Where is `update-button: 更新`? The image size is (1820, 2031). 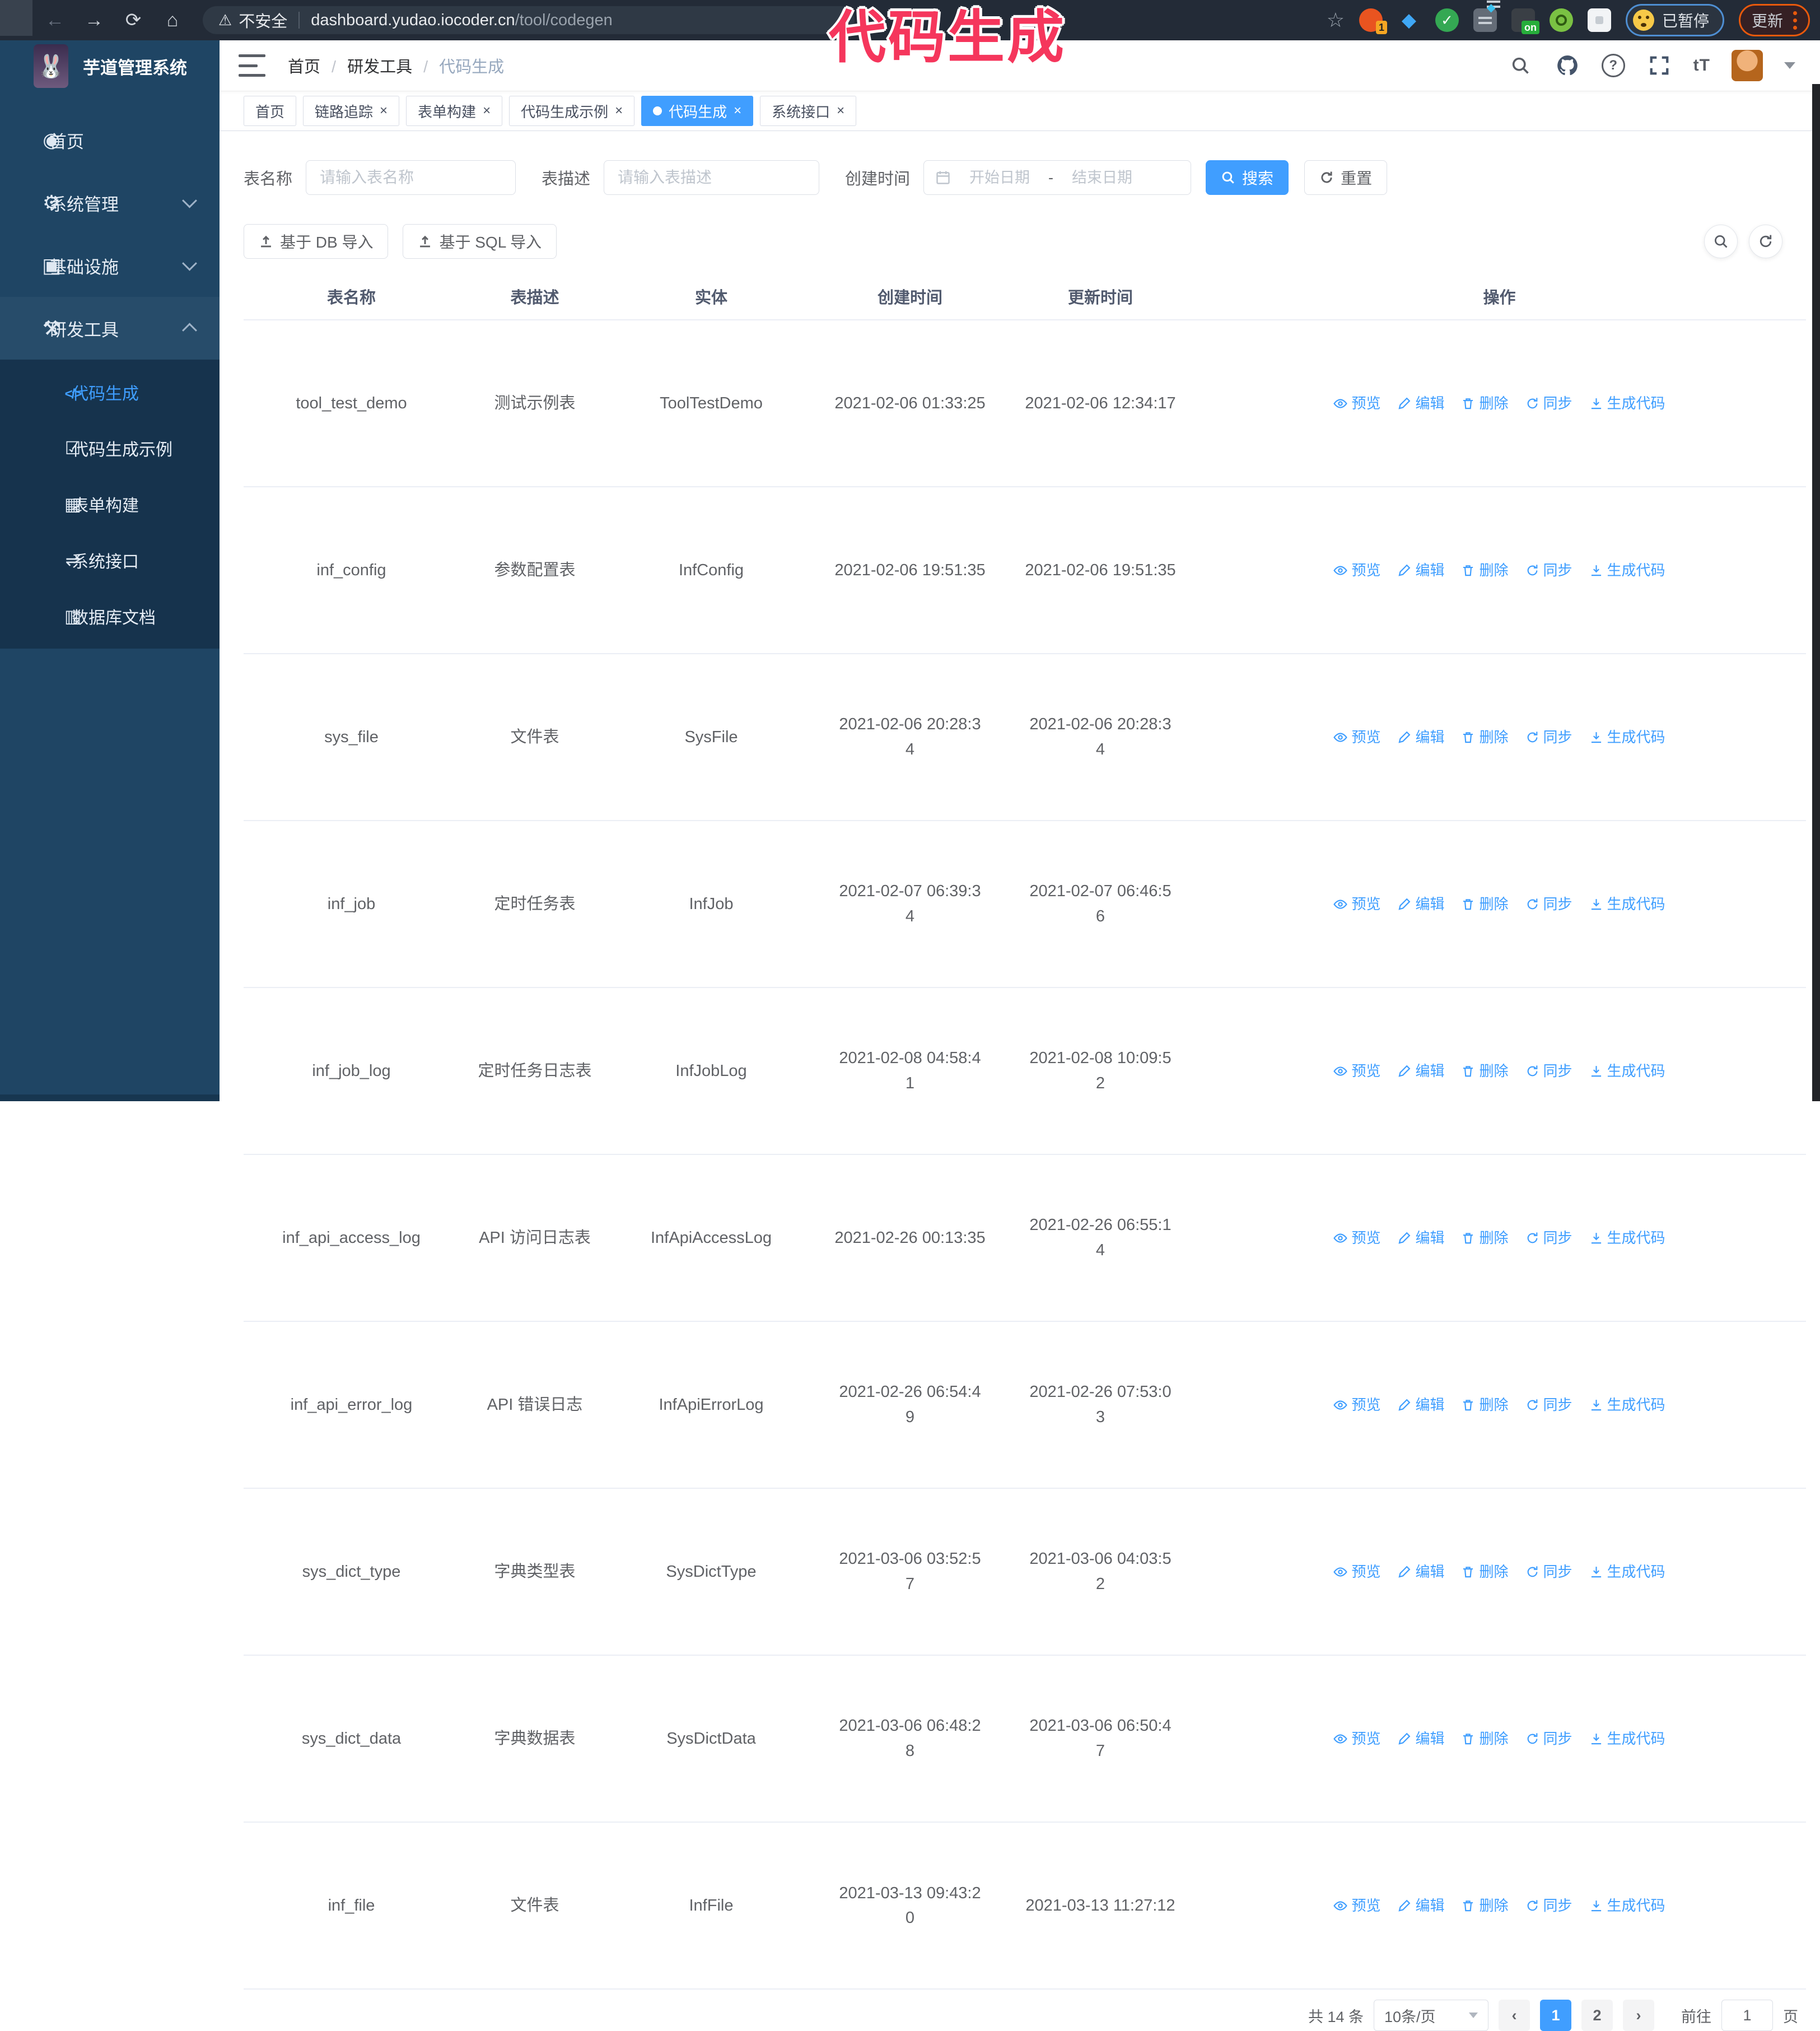 update-button: 更新 is located at coordinates (1774, 20).